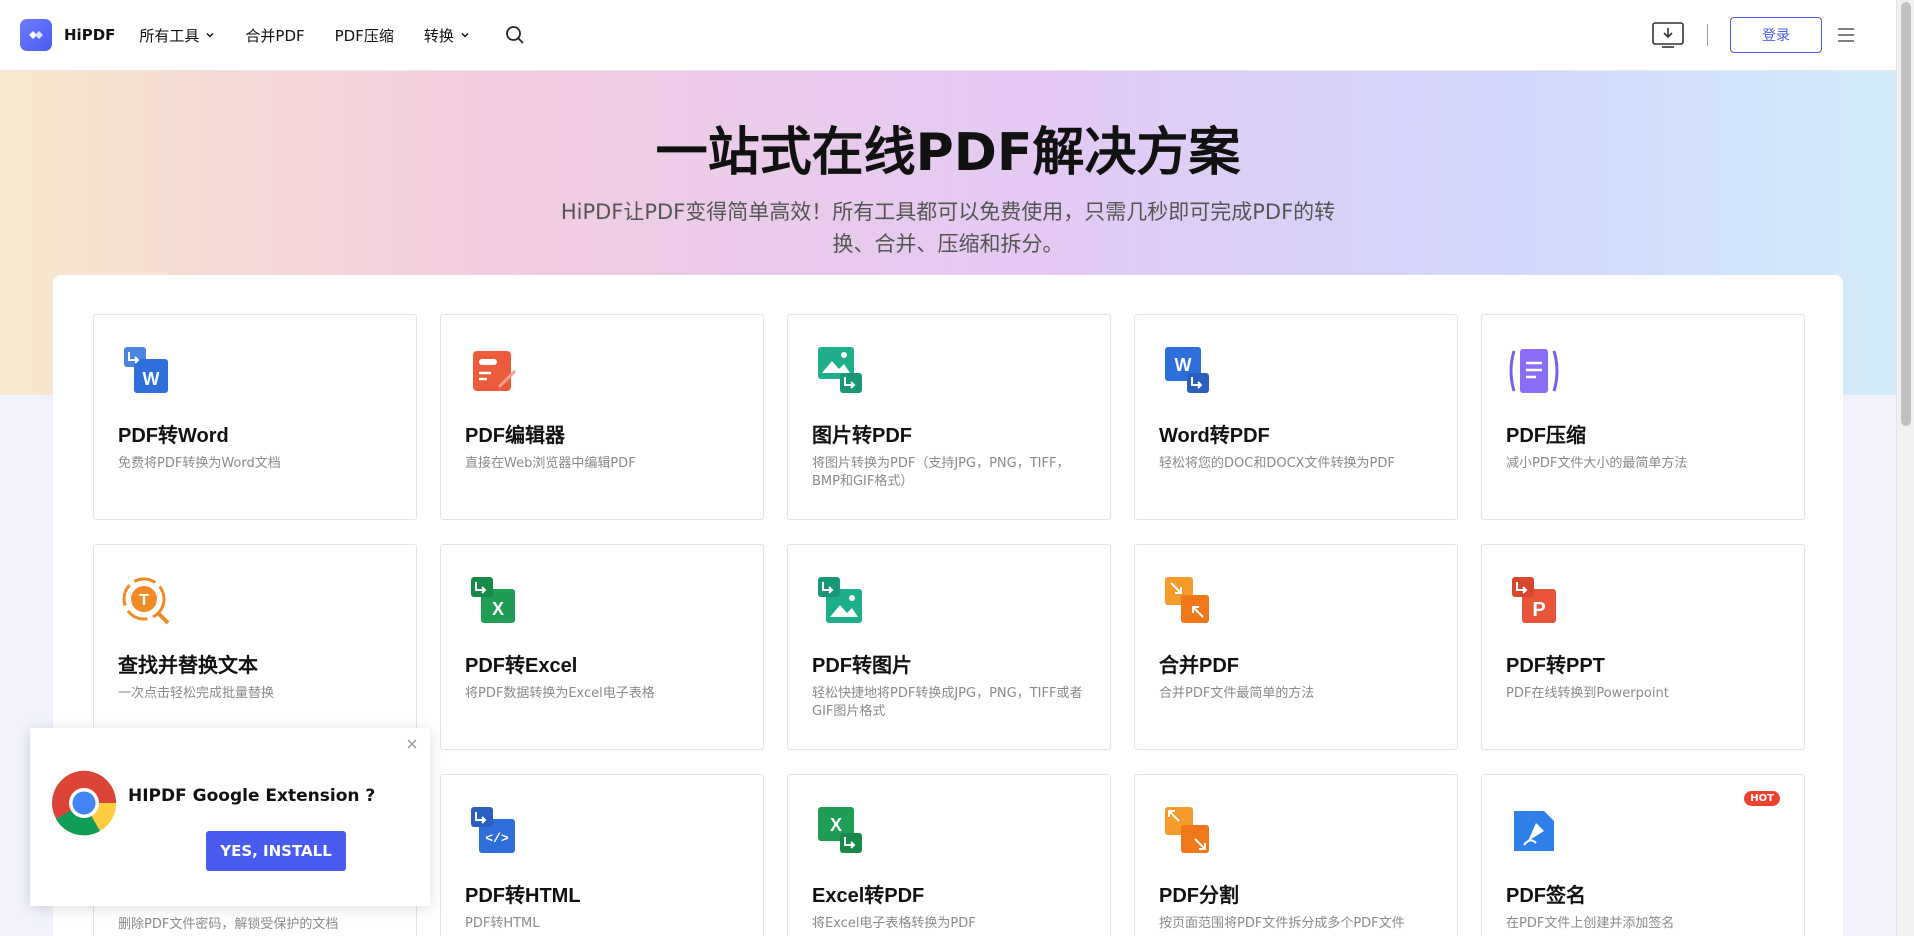 The height and width of the screenshot is (936, 1914). What do you see at coordinates (1597, 463) in the screenshot?
I see `tool-desc: 减小PDF文件大小的最简单方法` at bounding box center [1597, 463].